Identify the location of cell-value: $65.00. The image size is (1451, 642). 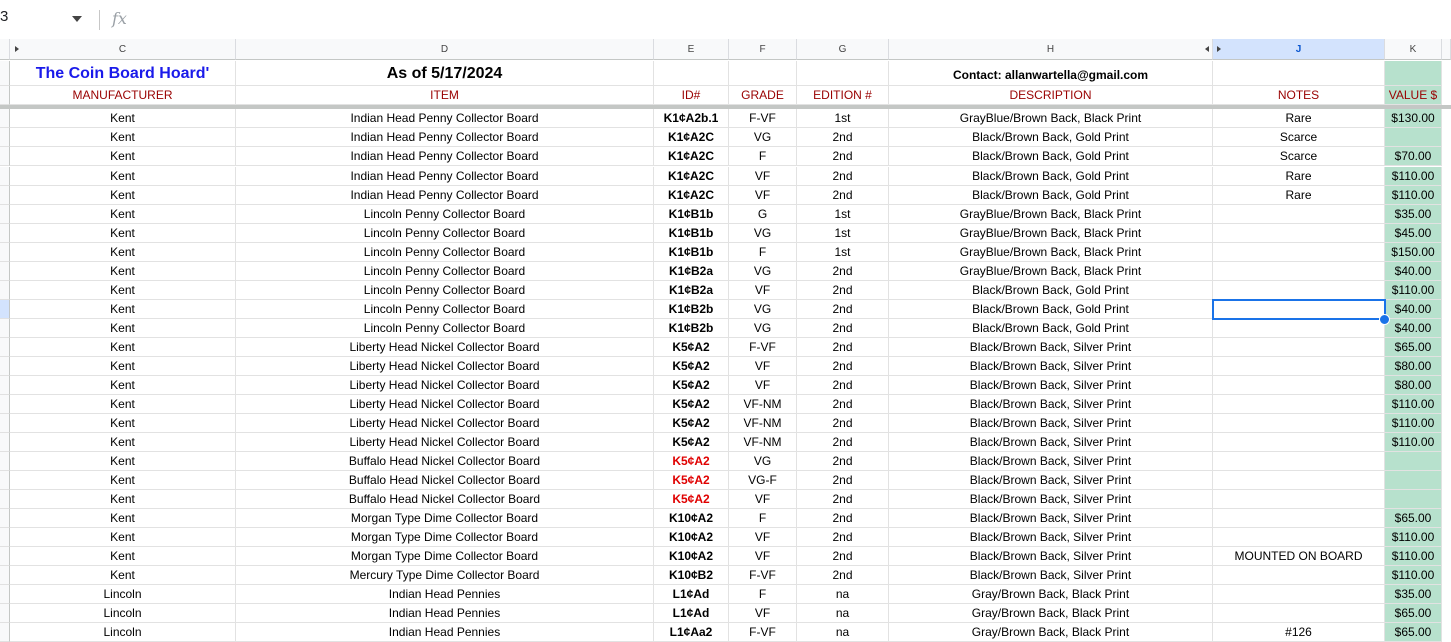
(1413, 518).